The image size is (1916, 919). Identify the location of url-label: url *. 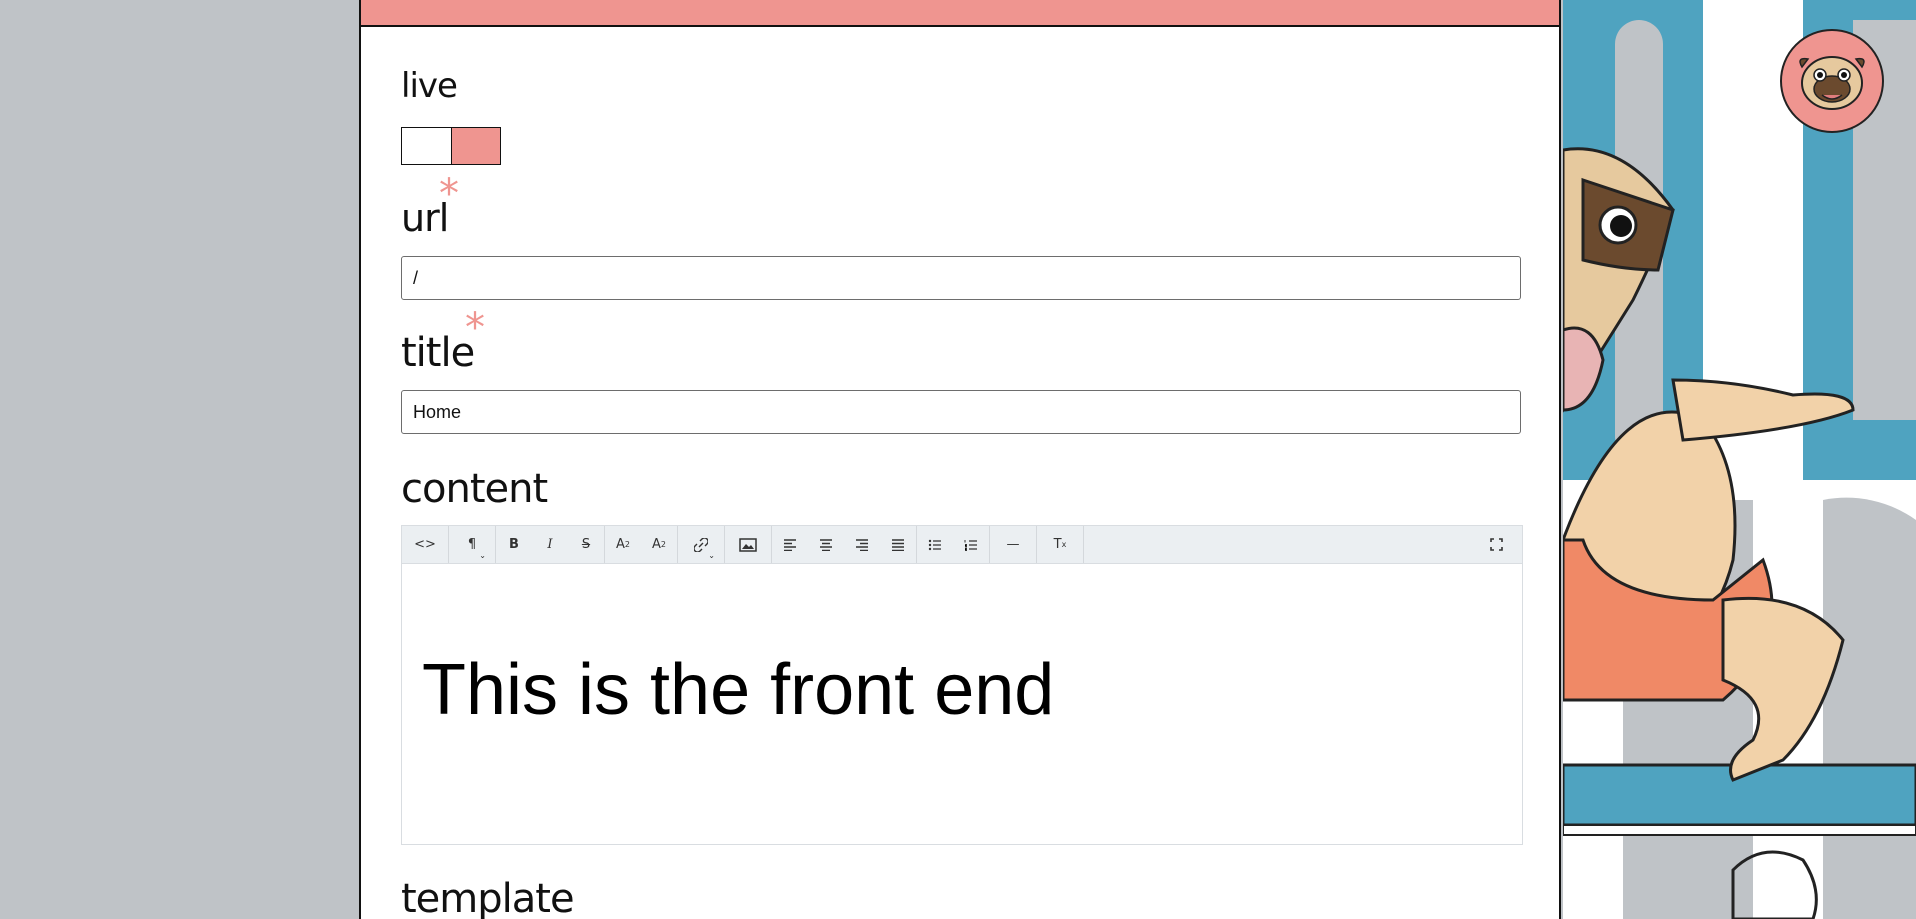
(430, 207).